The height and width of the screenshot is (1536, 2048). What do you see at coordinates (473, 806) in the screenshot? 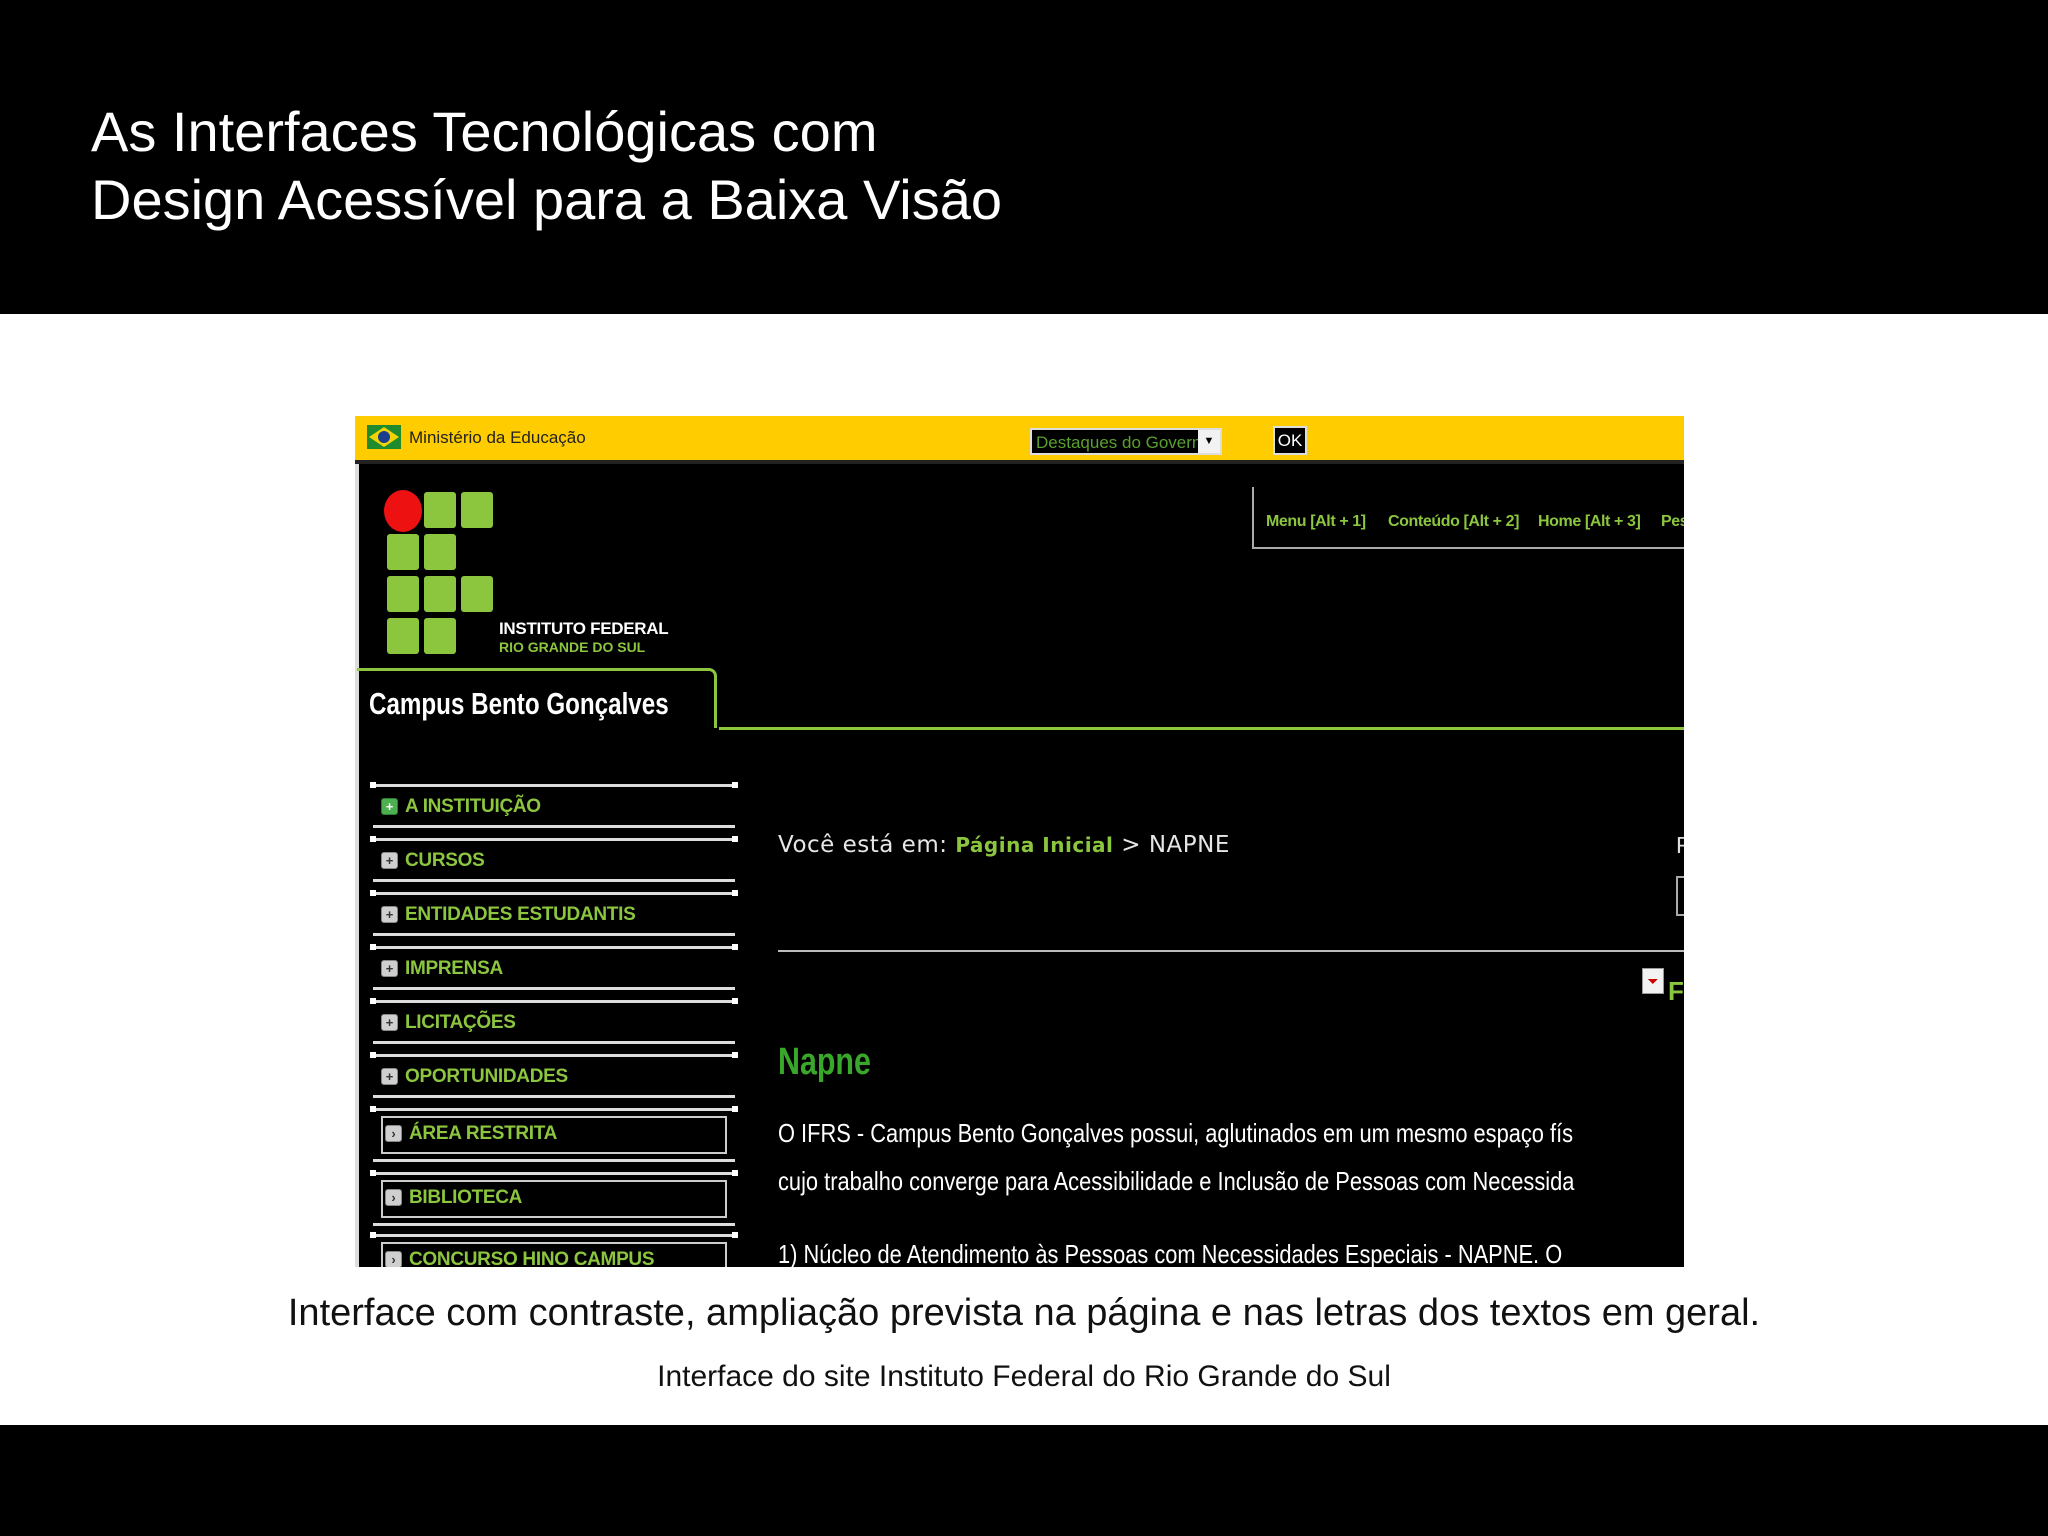
I see `sidebar-item-label: A INSTITUIÇÃO` at bounding box center [473, 806].